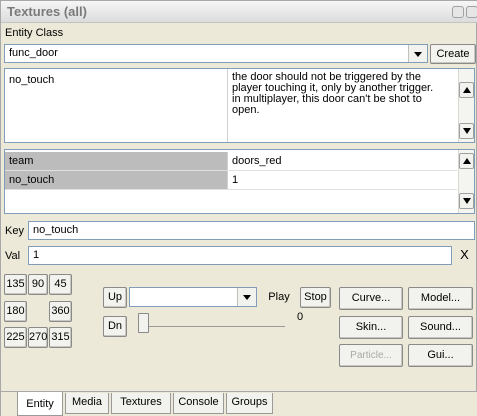 Image resolution: width=477 pixels, height=416 pixels. What do you see at coordinates (60, 284) in the screenshot?
I see `angle-45-button: 45` at bounding box center [60, 284].